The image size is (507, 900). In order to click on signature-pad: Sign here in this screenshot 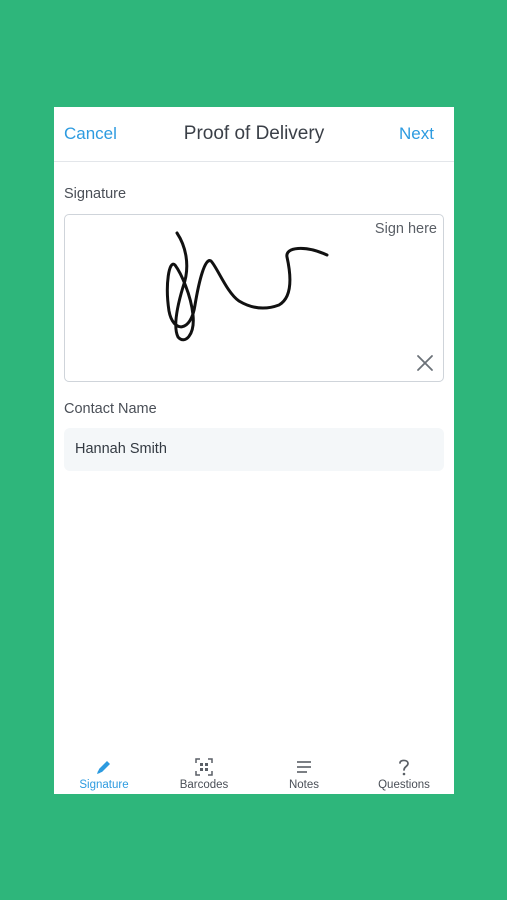, I will do `click(254, 298)`.